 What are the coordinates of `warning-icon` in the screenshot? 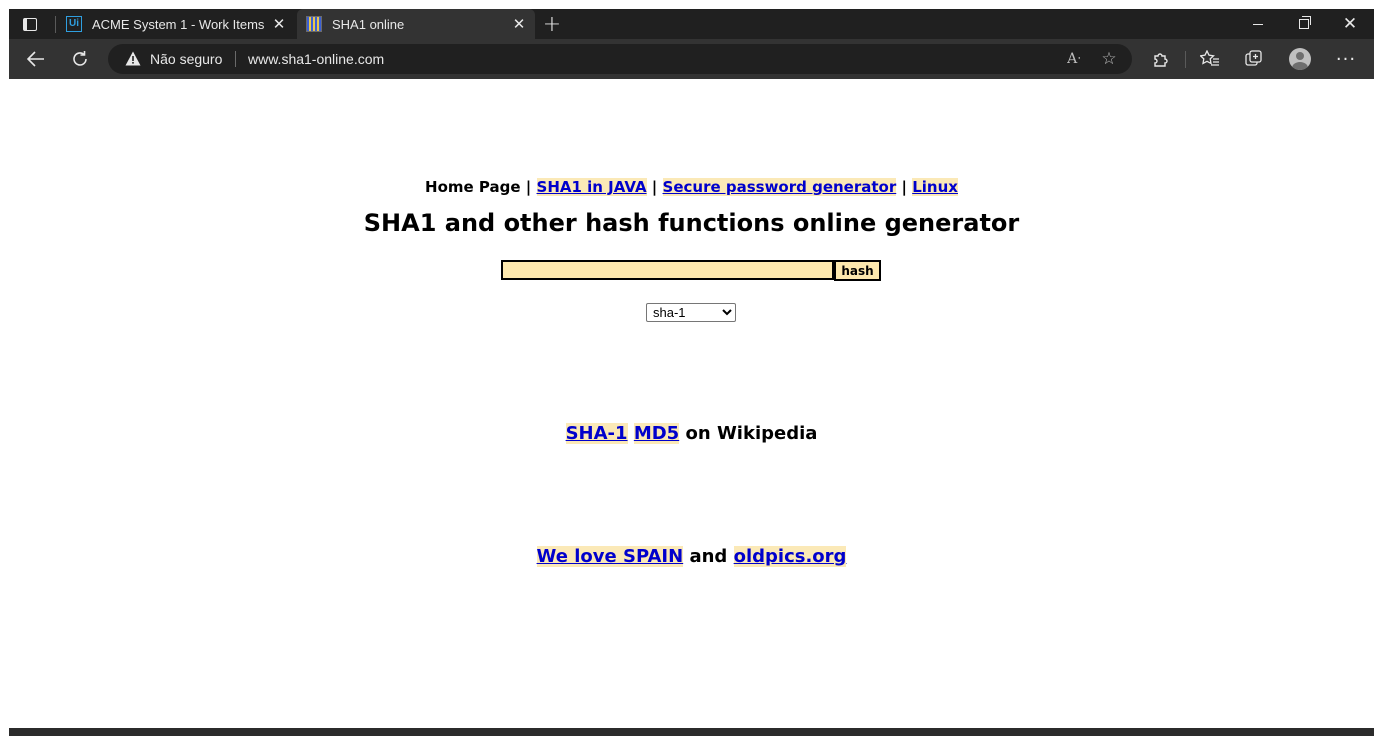 It's located at (133, 58).